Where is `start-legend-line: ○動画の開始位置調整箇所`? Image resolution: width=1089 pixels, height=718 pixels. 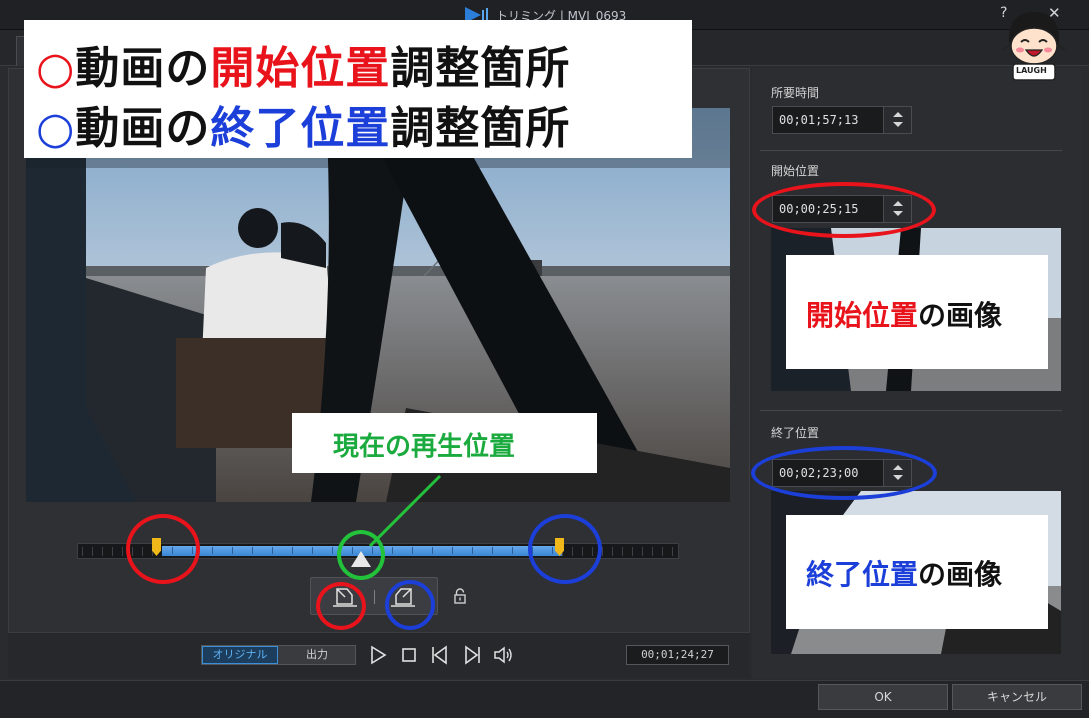 start-legend-line: ○動画の開始位置調整箇所 is located at coordinates (303, 64).